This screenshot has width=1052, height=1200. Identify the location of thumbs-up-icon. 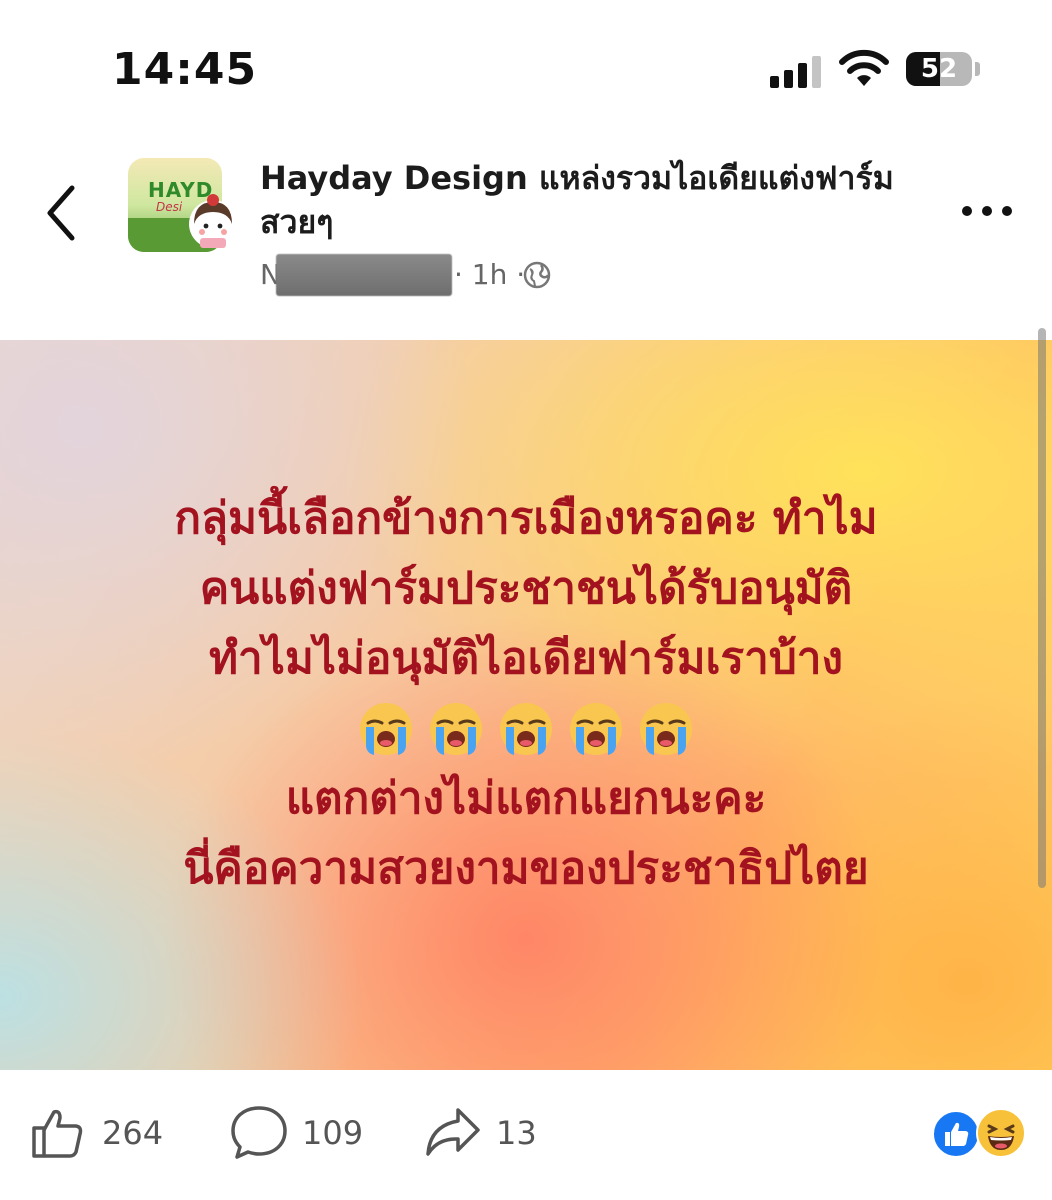
(57, 1133).